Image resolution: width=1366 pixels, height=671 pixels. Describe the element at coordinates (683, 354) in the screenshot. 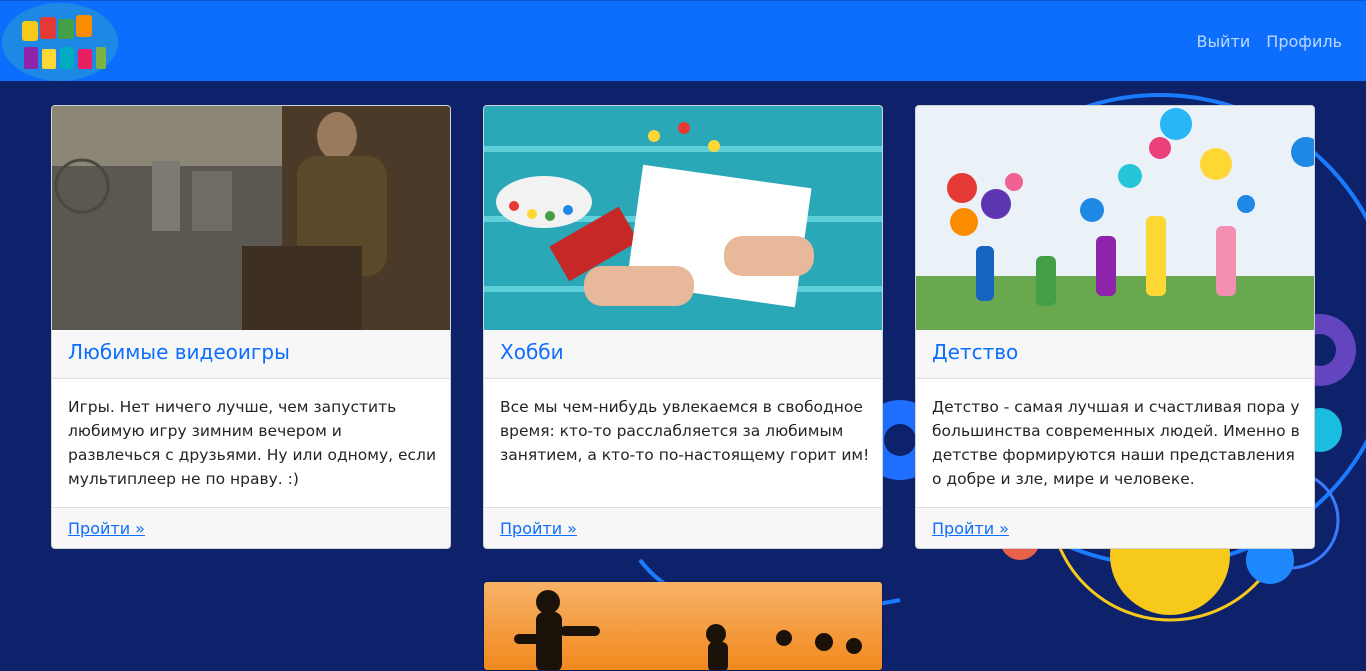

I see `card-header: Хобби` at that location.